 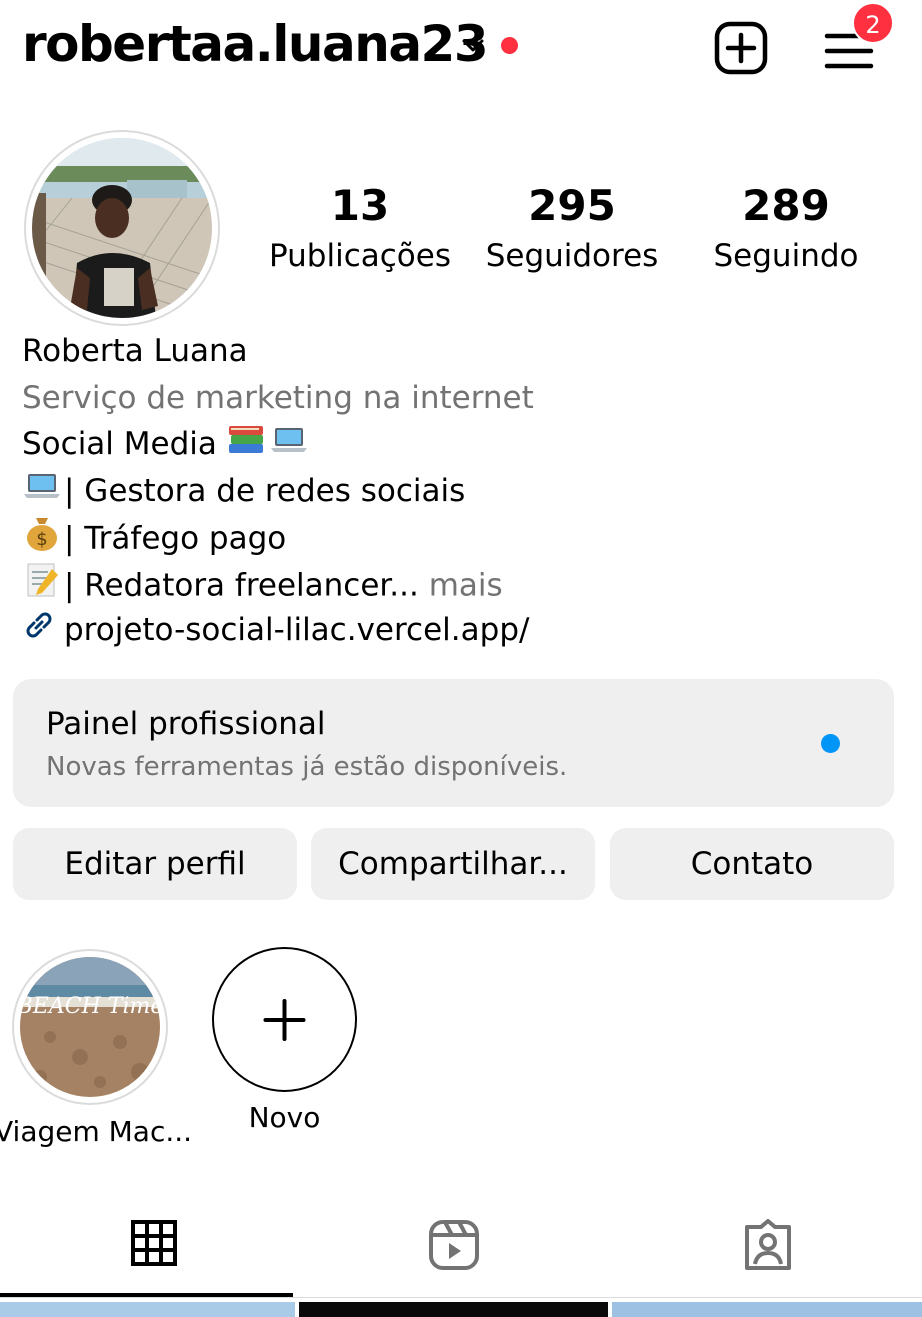 What do you see at coordinates (247, 446) in the screenshot?
I see `books-icon` at bounding box center [247, 446].